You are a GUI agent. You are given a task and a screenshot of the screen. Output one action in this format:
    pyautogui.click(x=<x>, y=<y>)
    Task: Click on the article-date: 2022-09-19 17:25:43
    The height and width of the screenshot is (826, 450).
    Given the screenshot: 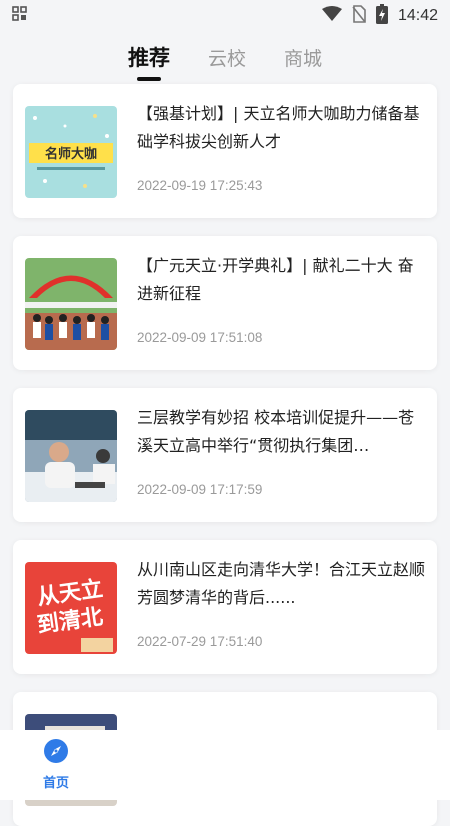 What is the action you would take?
    pyautogui.click(x=200, y=185)
    